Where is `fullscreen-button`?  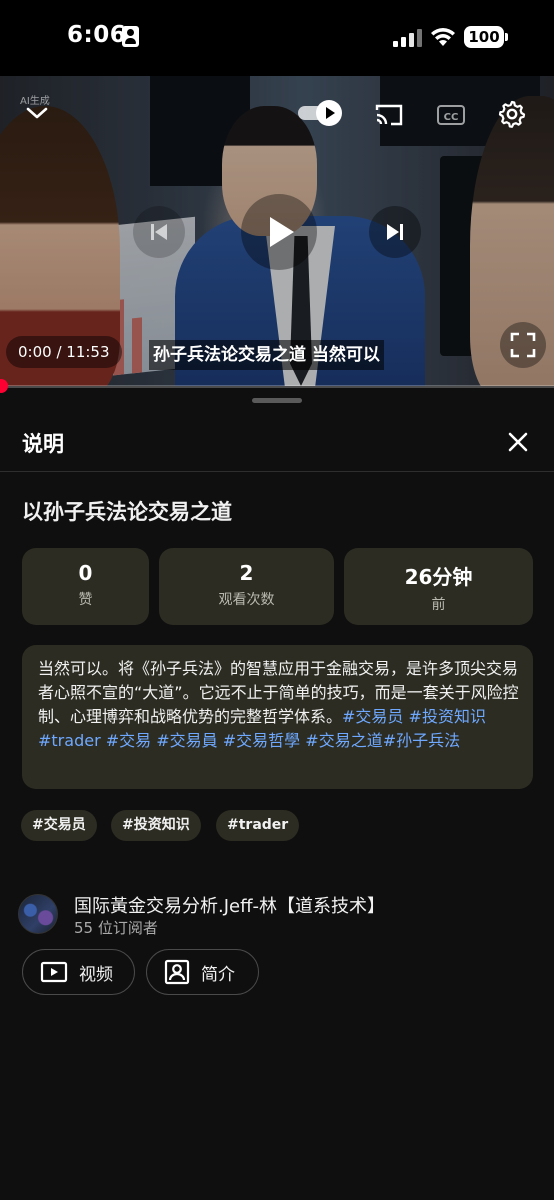 fullscreen-button is located at coordinates (523, 345).